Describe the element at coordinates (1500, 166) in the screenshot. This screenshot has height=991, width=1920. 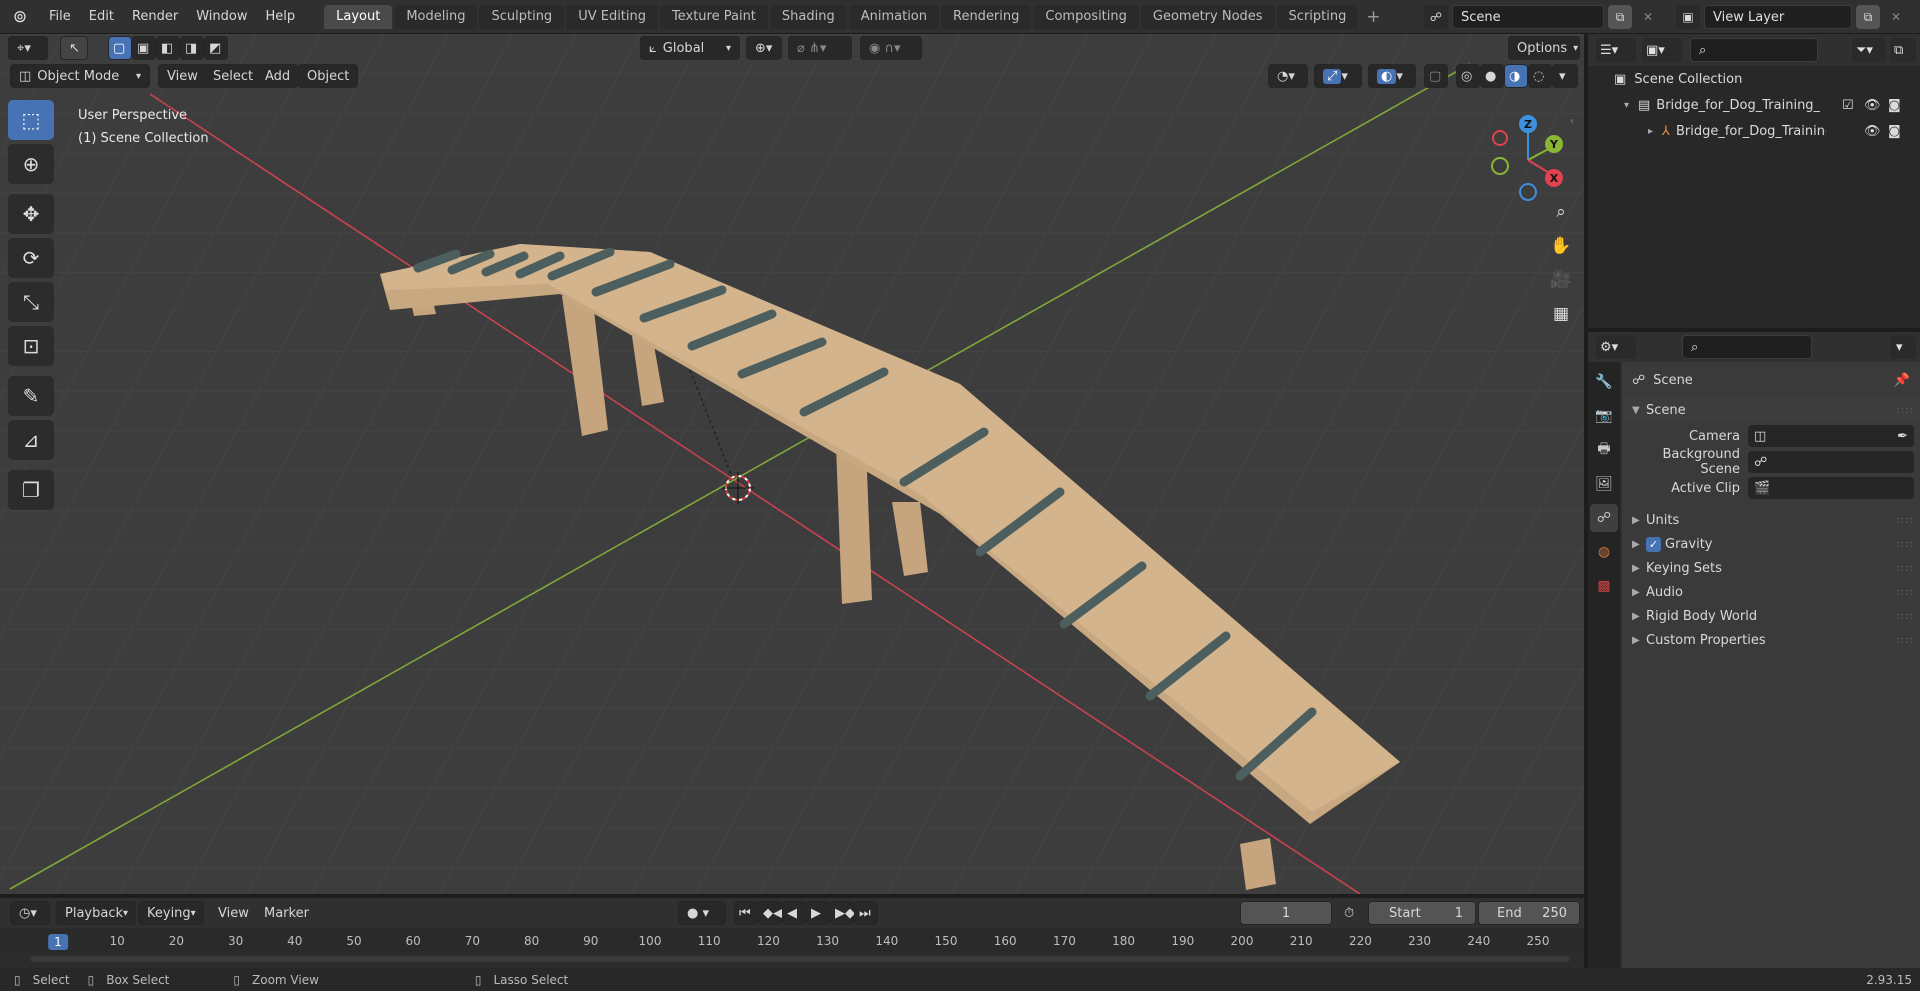
I see `neg-y-axis-handle` at that location.